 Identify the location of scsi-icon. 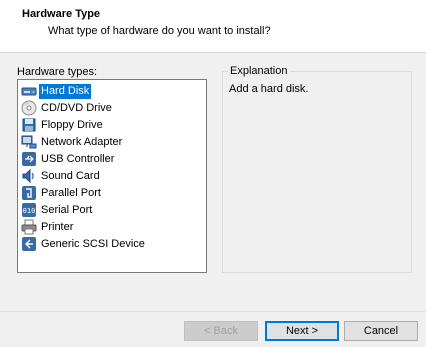
(29, 244).